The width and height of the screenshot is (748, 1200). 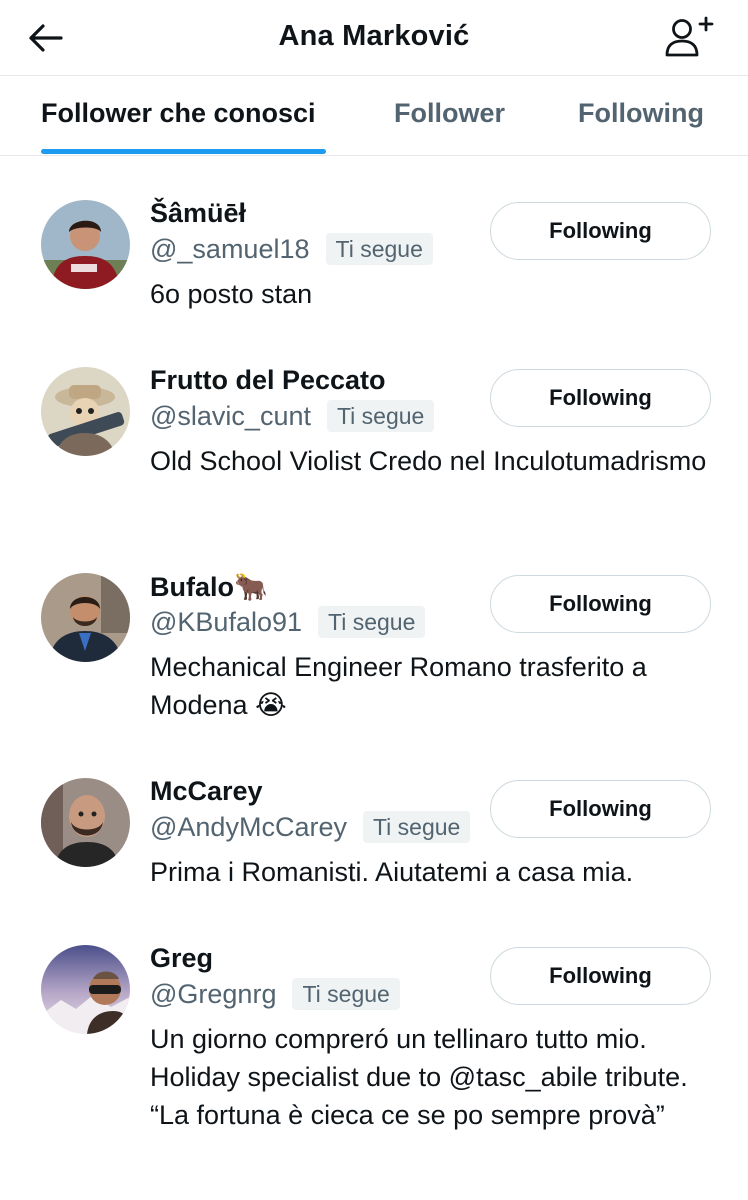 I want to click on user-handle: @slavic_cunt, so click(x=230, y=415).